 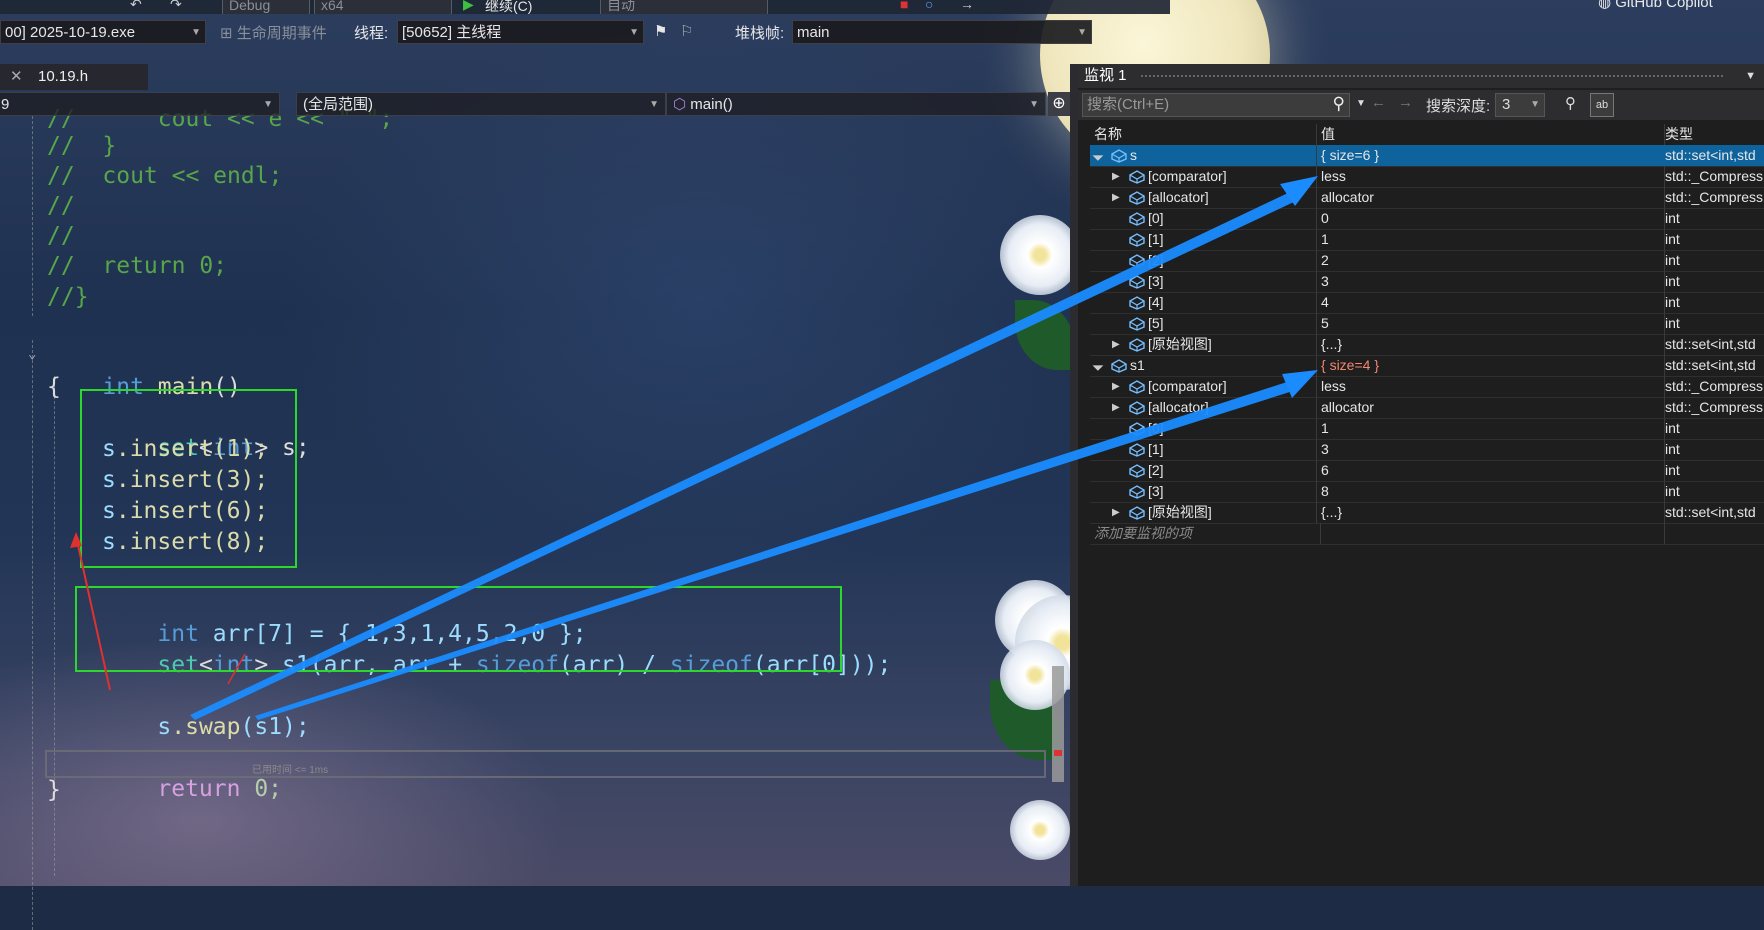 I want to click on search-icon: ⚲, so click(x=1339, y=104).